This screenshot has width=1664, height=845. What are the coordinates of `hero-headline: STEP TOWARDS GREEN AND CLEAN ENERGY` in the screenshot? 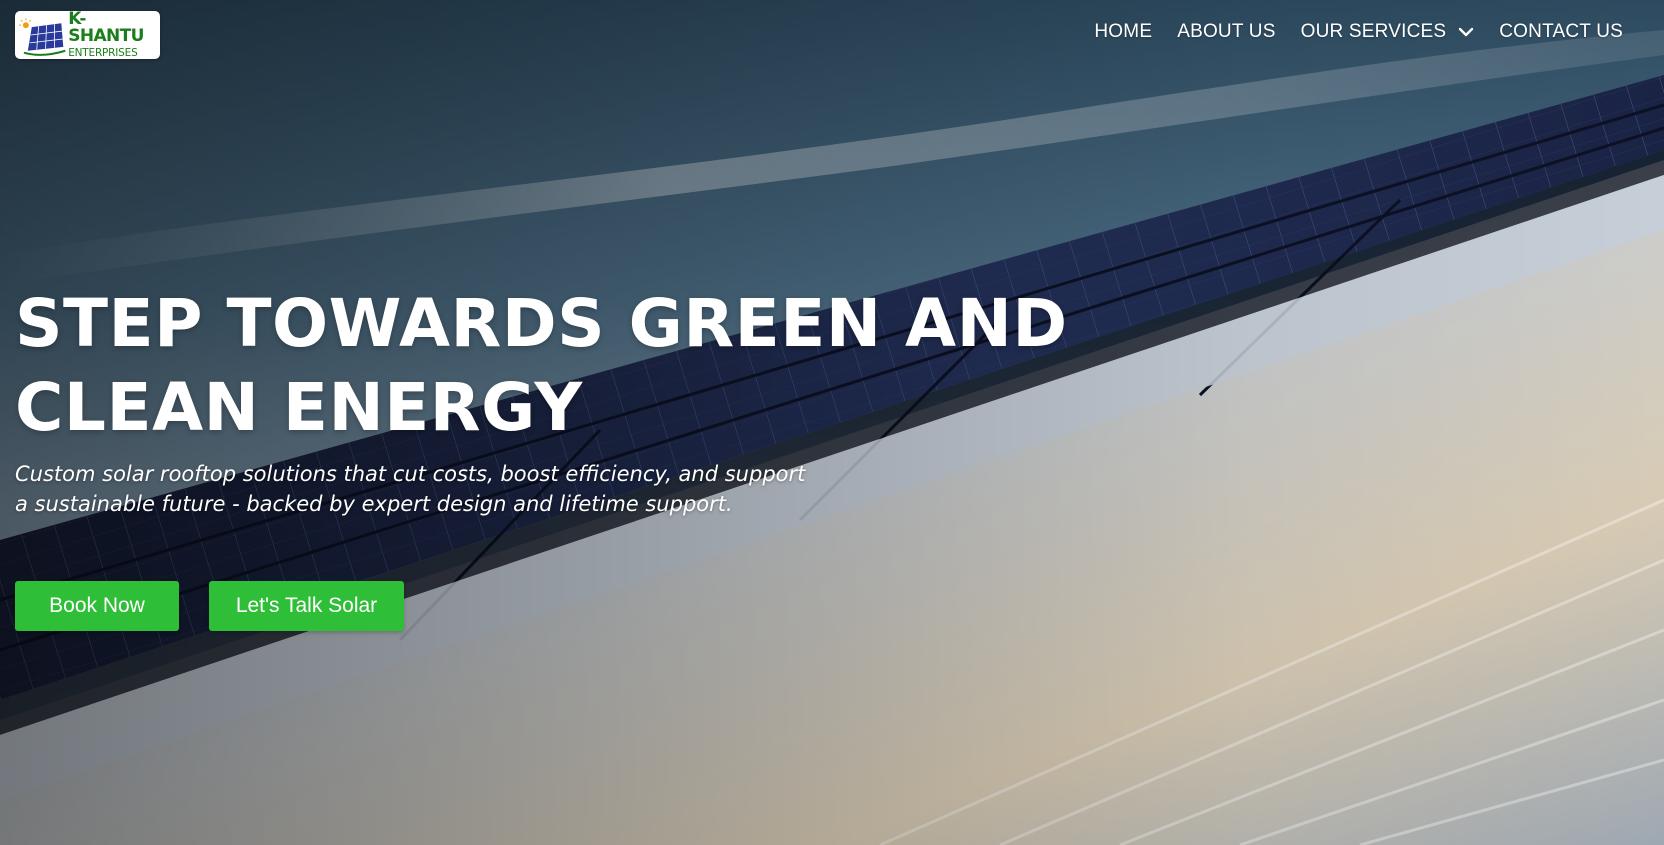 It's located at (541, 366).